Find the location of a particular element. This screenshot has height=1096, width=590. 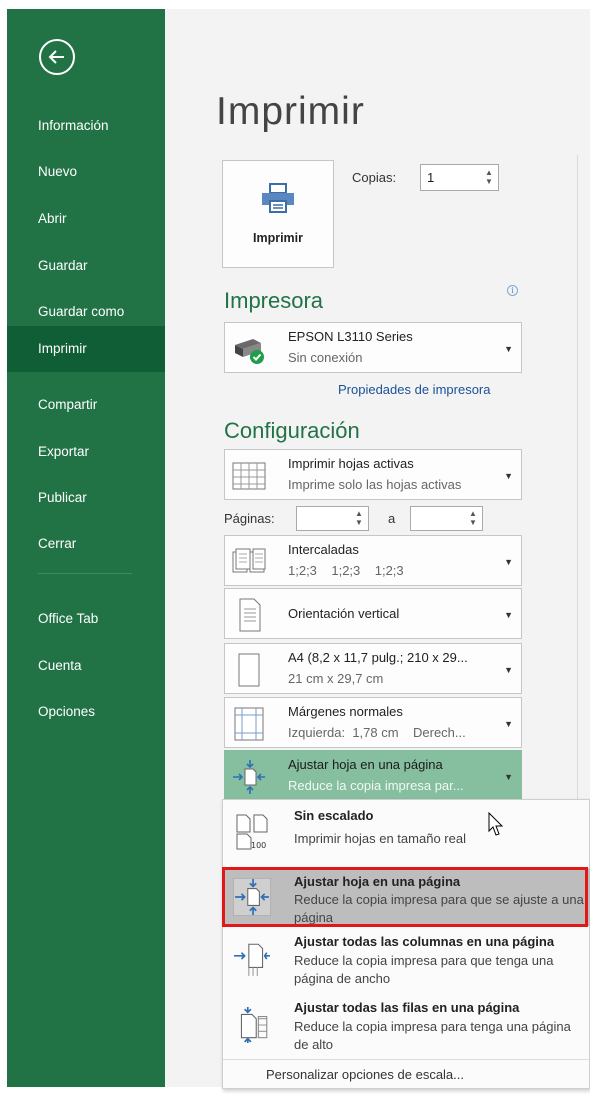

pages-to-input: ▲ ▼ is located at coordinates (446, 518).